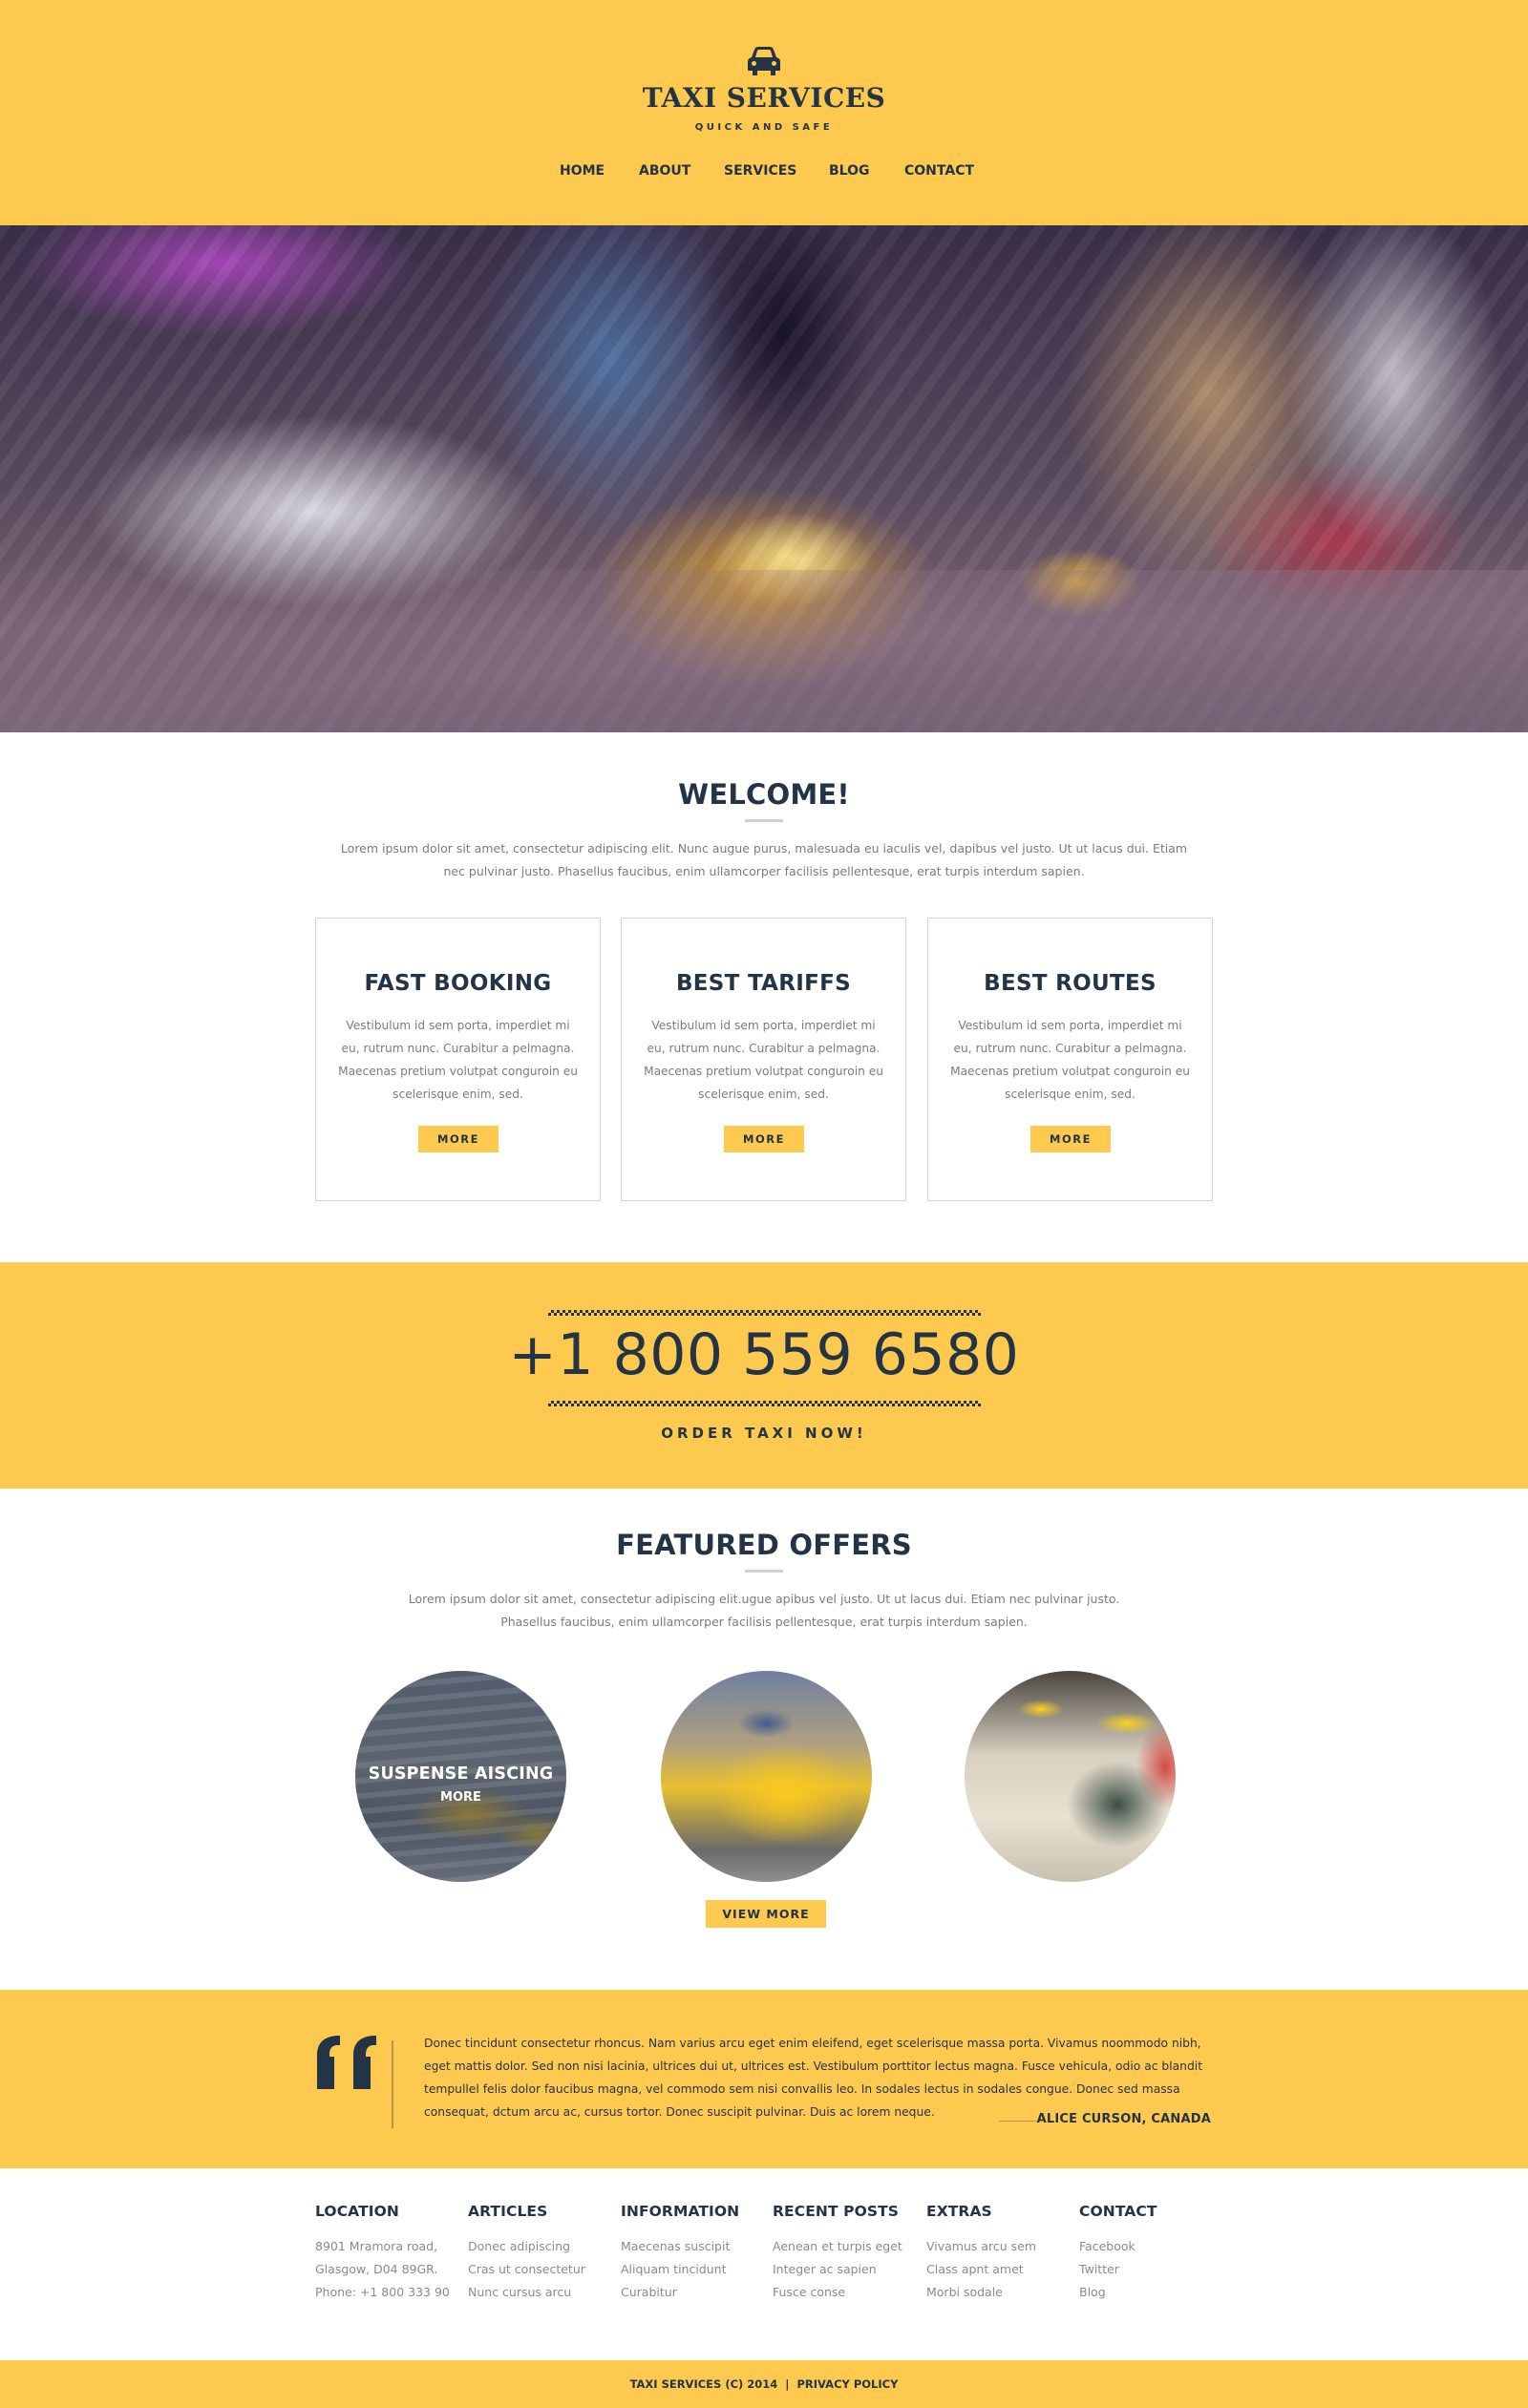  What do you see at coordinates (544, 2292) in the screenshot?
I see `footer-link: Nunc cursus arcu` at bounding box center [544, 2292].